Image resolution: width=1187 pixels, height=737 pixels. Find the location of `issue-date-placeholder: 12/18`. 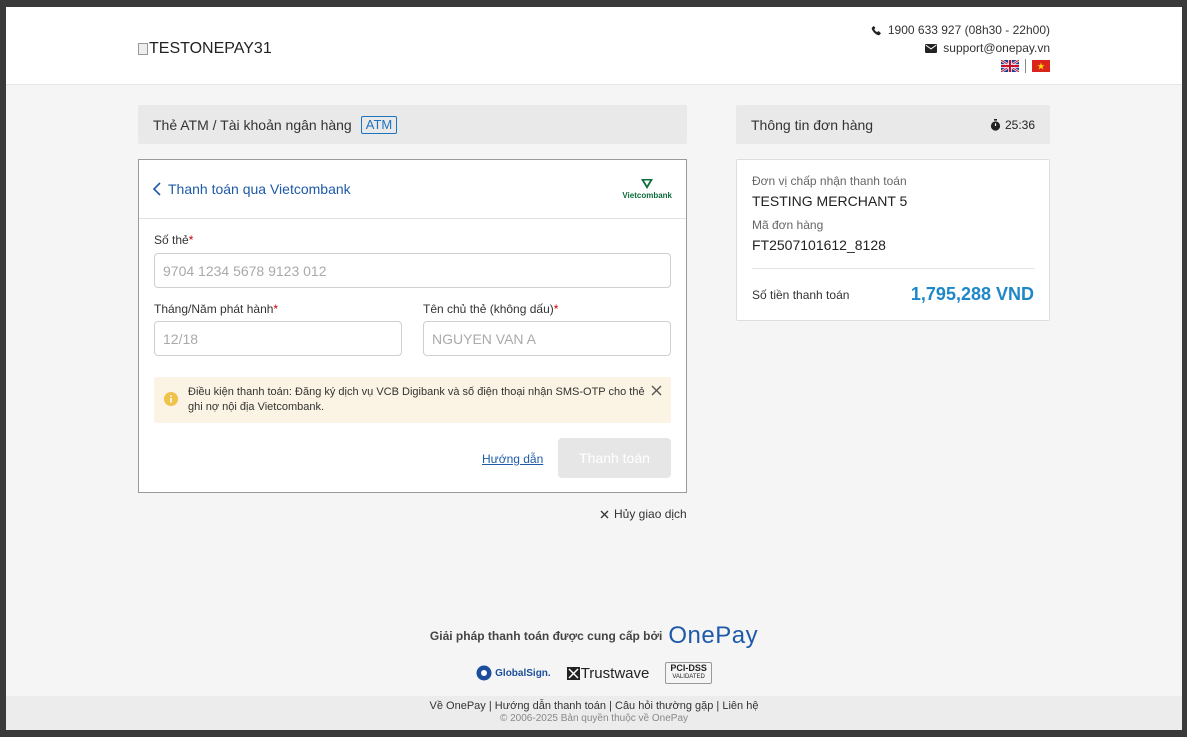

issue-date-placeholder: 12/18 is located at coordinates (181, 338).